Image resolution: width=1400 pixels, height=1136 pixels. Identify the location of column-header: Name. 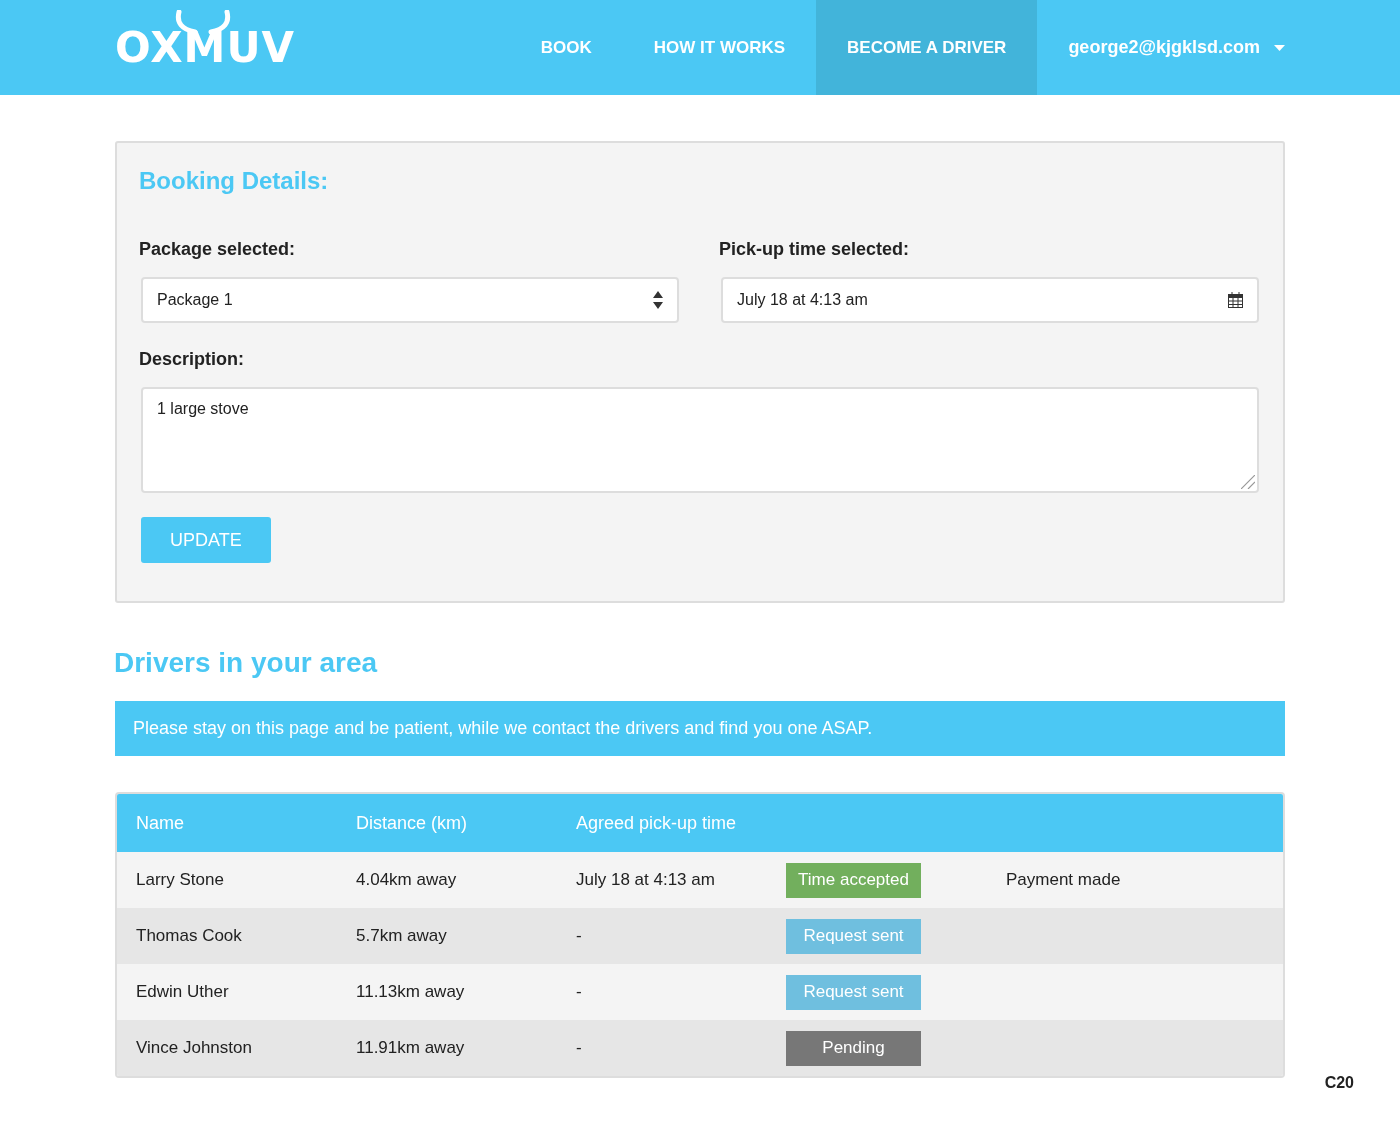
(160, 823).